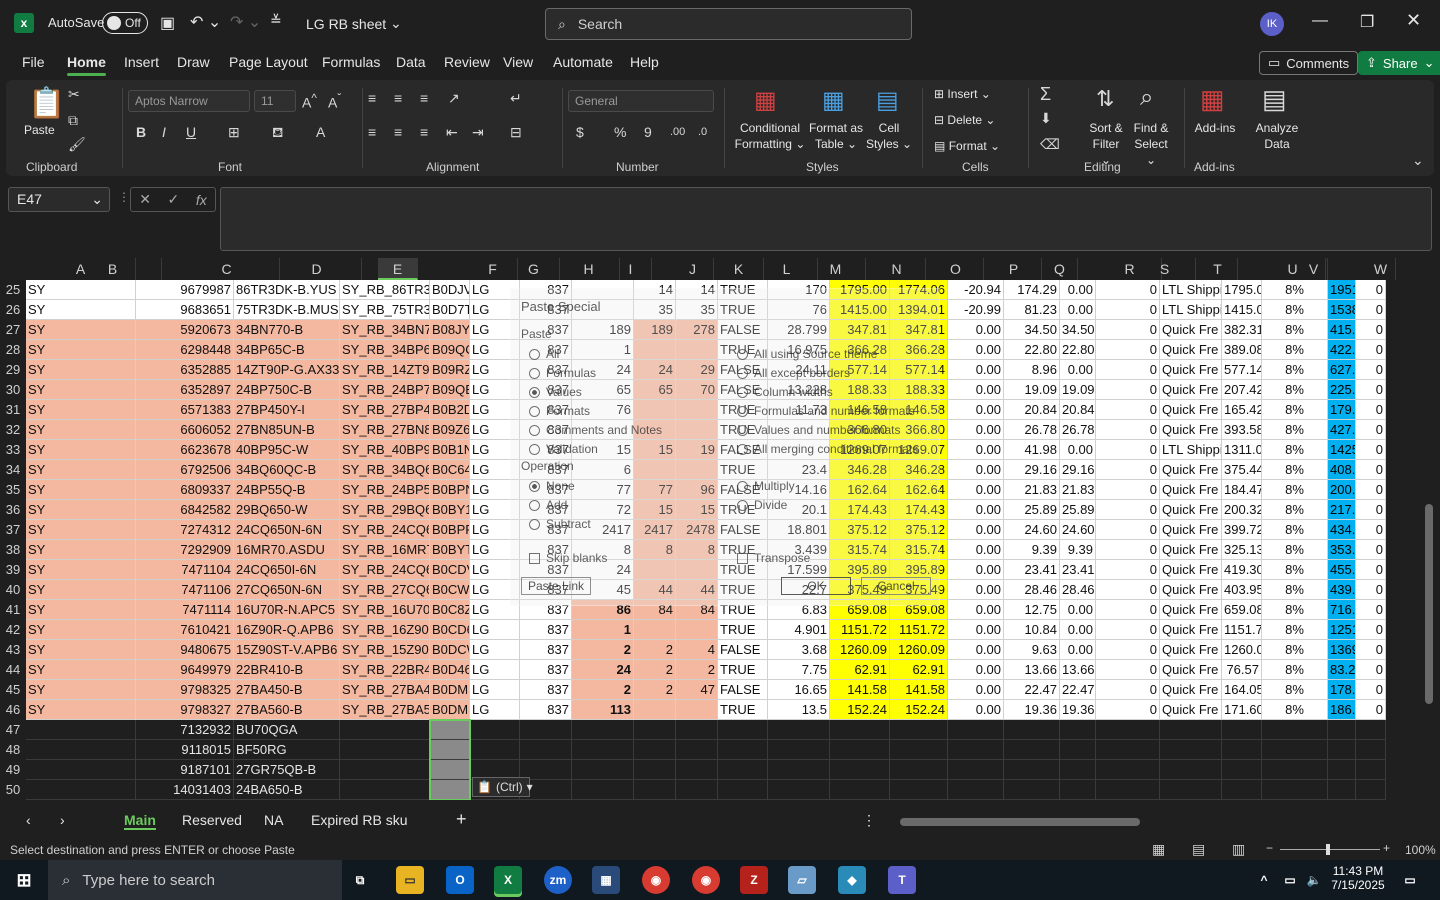 This screenshot has height=900, width=1440. I want to click on app-icon: ▱, so click(802, 880).